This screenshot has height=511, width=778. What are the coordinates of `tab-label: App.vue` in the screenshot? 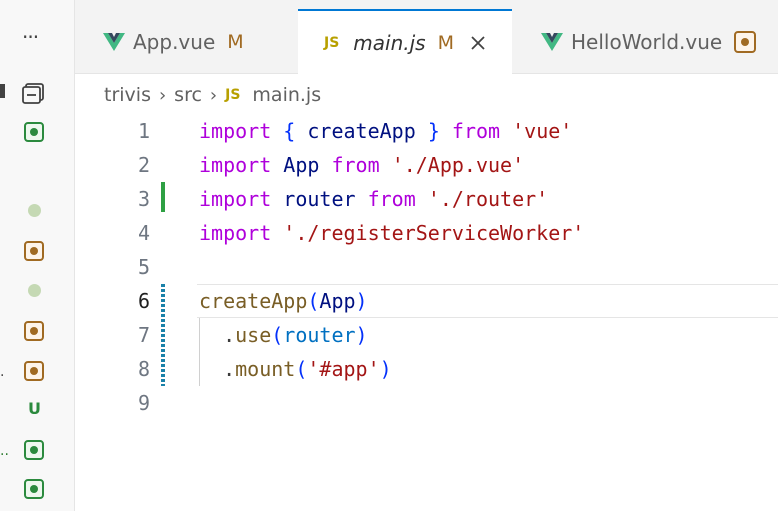 It's located at (174, 42).